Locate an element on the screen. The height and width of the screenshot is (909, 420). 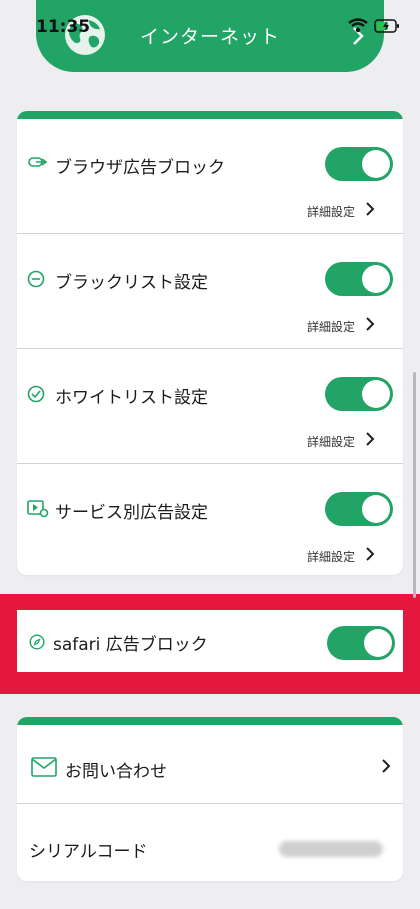
serial-code-value is located at coordinates (331, 849).